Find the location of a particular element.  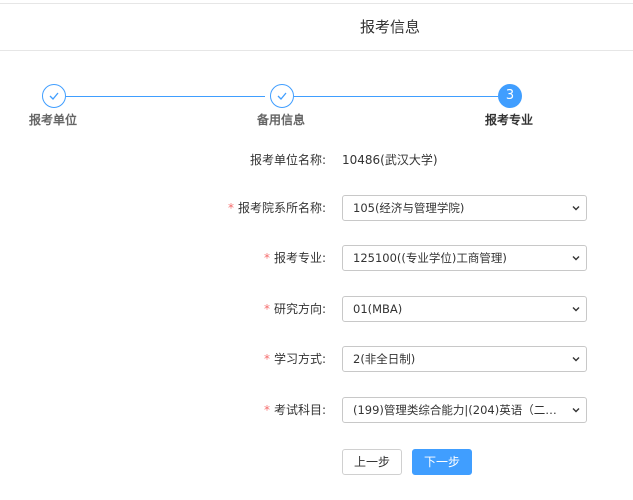

department-label: * 报考院系所名称: is located at coordinates (276, 208).